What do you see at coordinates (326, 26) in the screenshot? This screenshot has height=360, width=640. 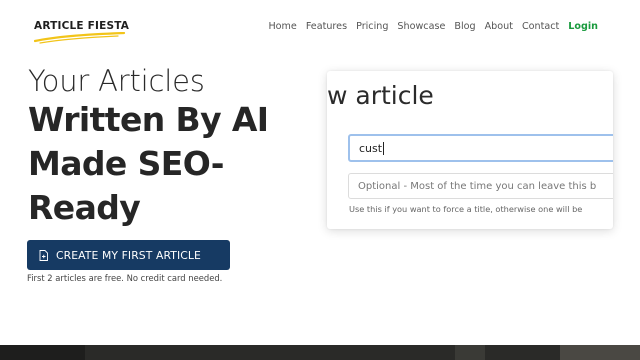 I see `nav-features: Features` at bounding box center [326, 26].